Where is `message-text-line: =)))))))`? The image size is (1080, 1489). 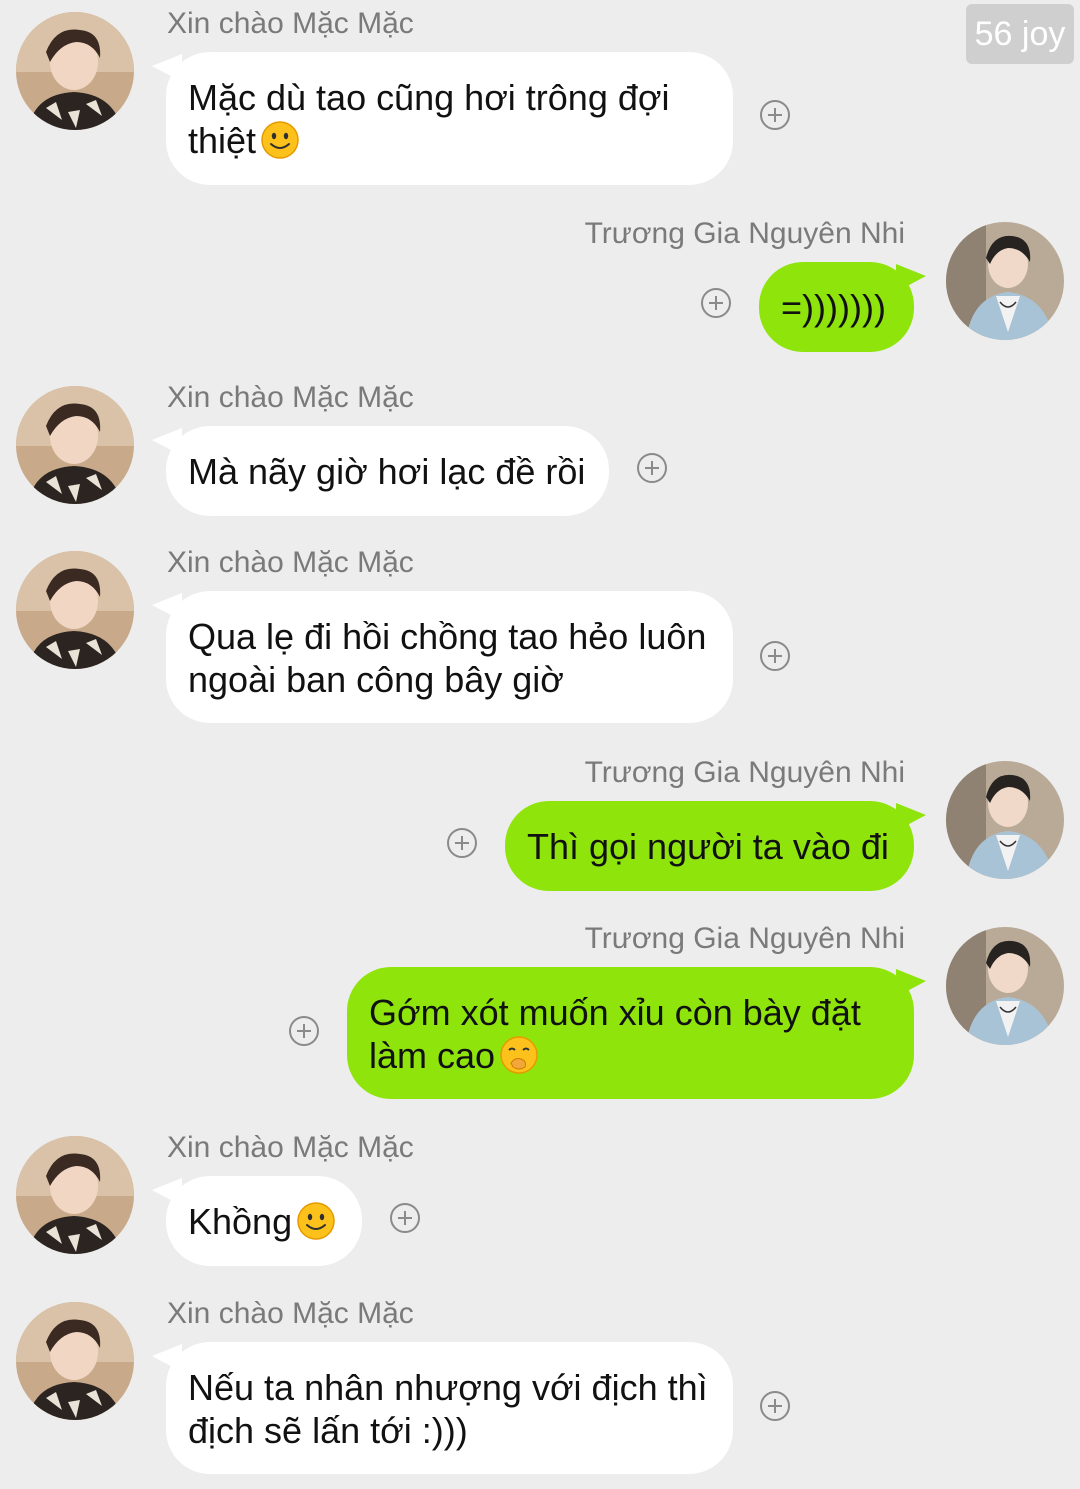 message-text-line: =))))))) is located at coordinates (833, 307).